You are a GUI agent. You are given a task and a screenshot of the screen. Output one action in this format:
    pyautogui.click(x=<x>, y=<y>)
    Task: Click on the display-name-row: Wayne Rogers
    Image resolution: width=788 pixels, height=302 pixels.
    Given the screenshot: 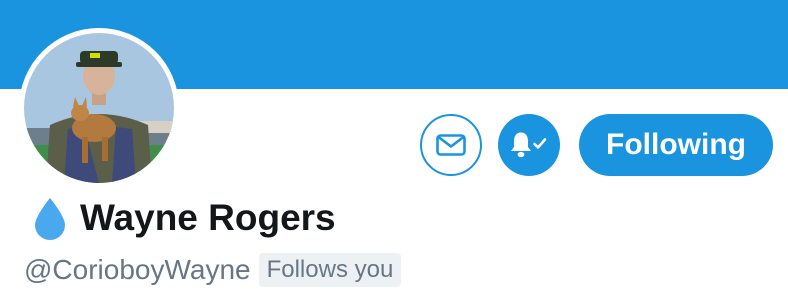 What is the action you would take?
    pyautogui.click(x=184, y=218)
    